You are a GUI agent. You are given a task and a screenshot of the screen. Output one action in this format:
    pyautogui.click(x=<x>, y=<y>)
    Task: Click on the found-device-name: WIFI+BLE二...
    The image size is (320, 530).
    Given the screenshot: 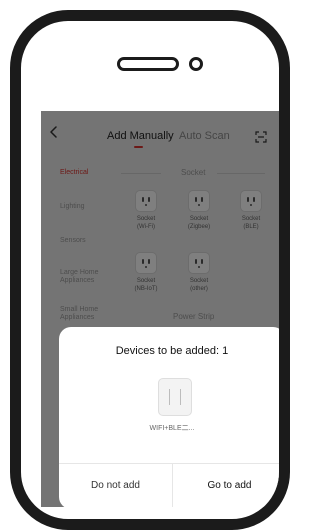 What is the action you would take?
    pyautogui.click(x=172, y=428)
    